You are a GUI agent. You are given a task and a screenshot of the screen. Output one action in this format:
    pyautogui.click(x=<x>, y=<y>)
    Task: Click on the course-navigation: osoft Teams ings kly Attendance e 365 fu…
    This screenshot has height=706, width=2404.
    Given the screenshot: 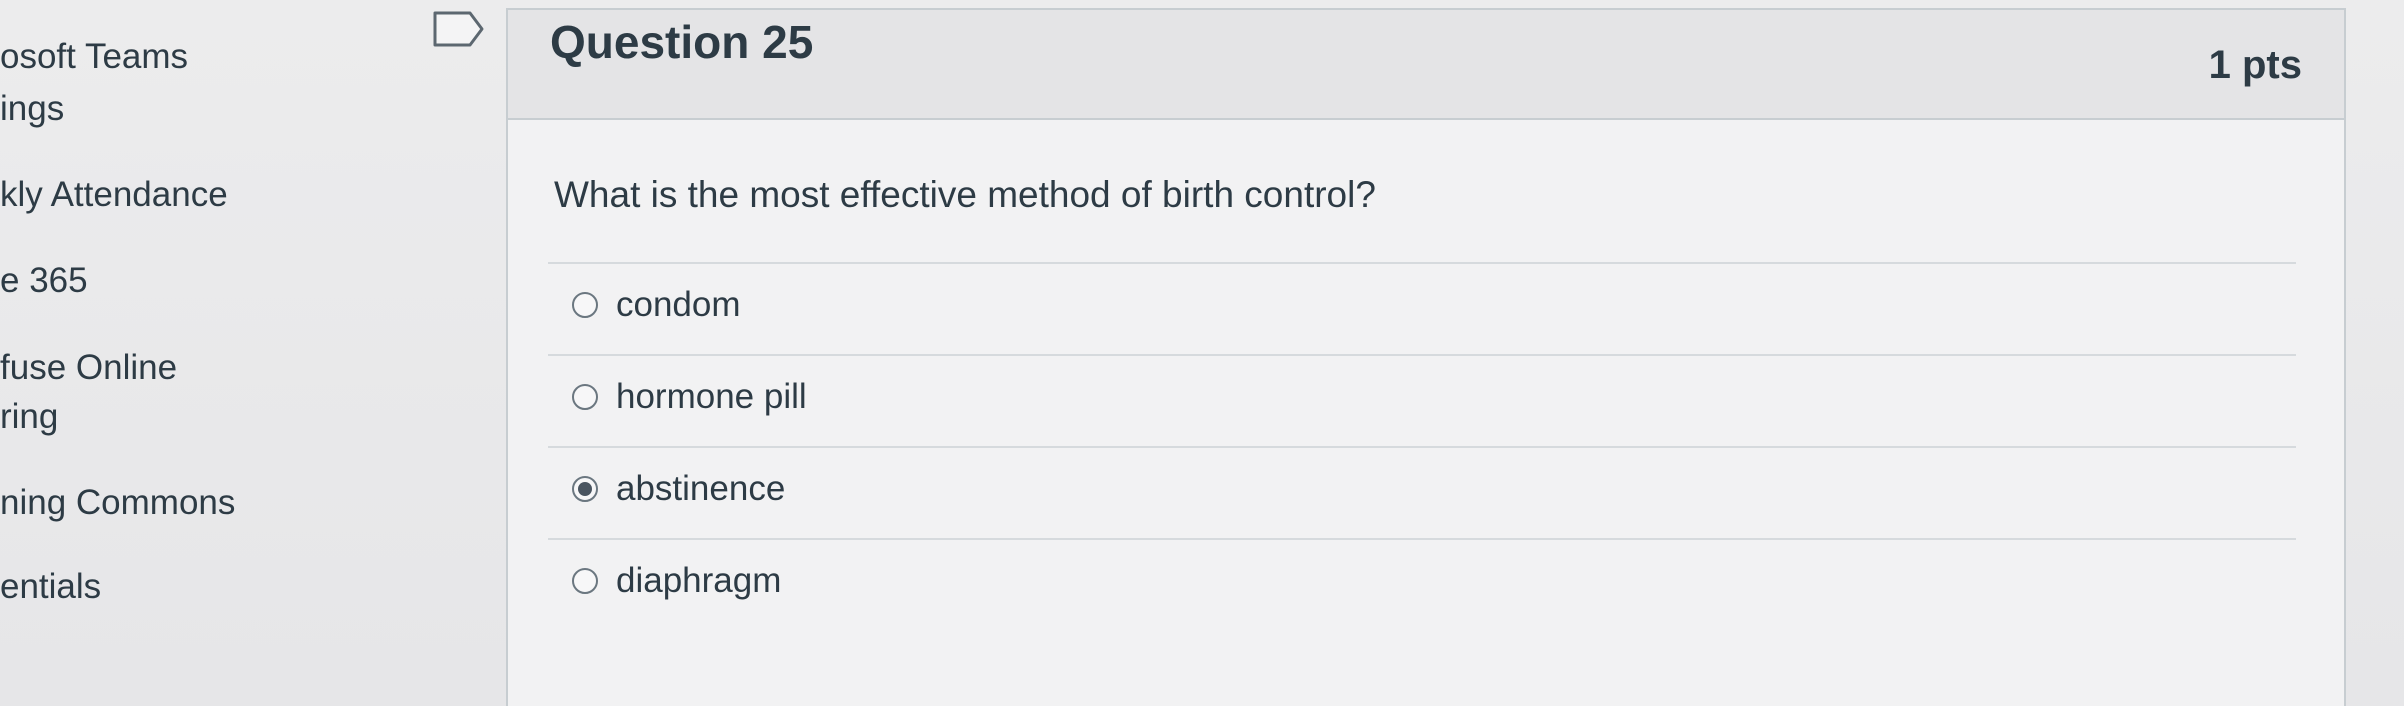 What is the action you would take?
    pyautogui.click(x=165, y=353)
    